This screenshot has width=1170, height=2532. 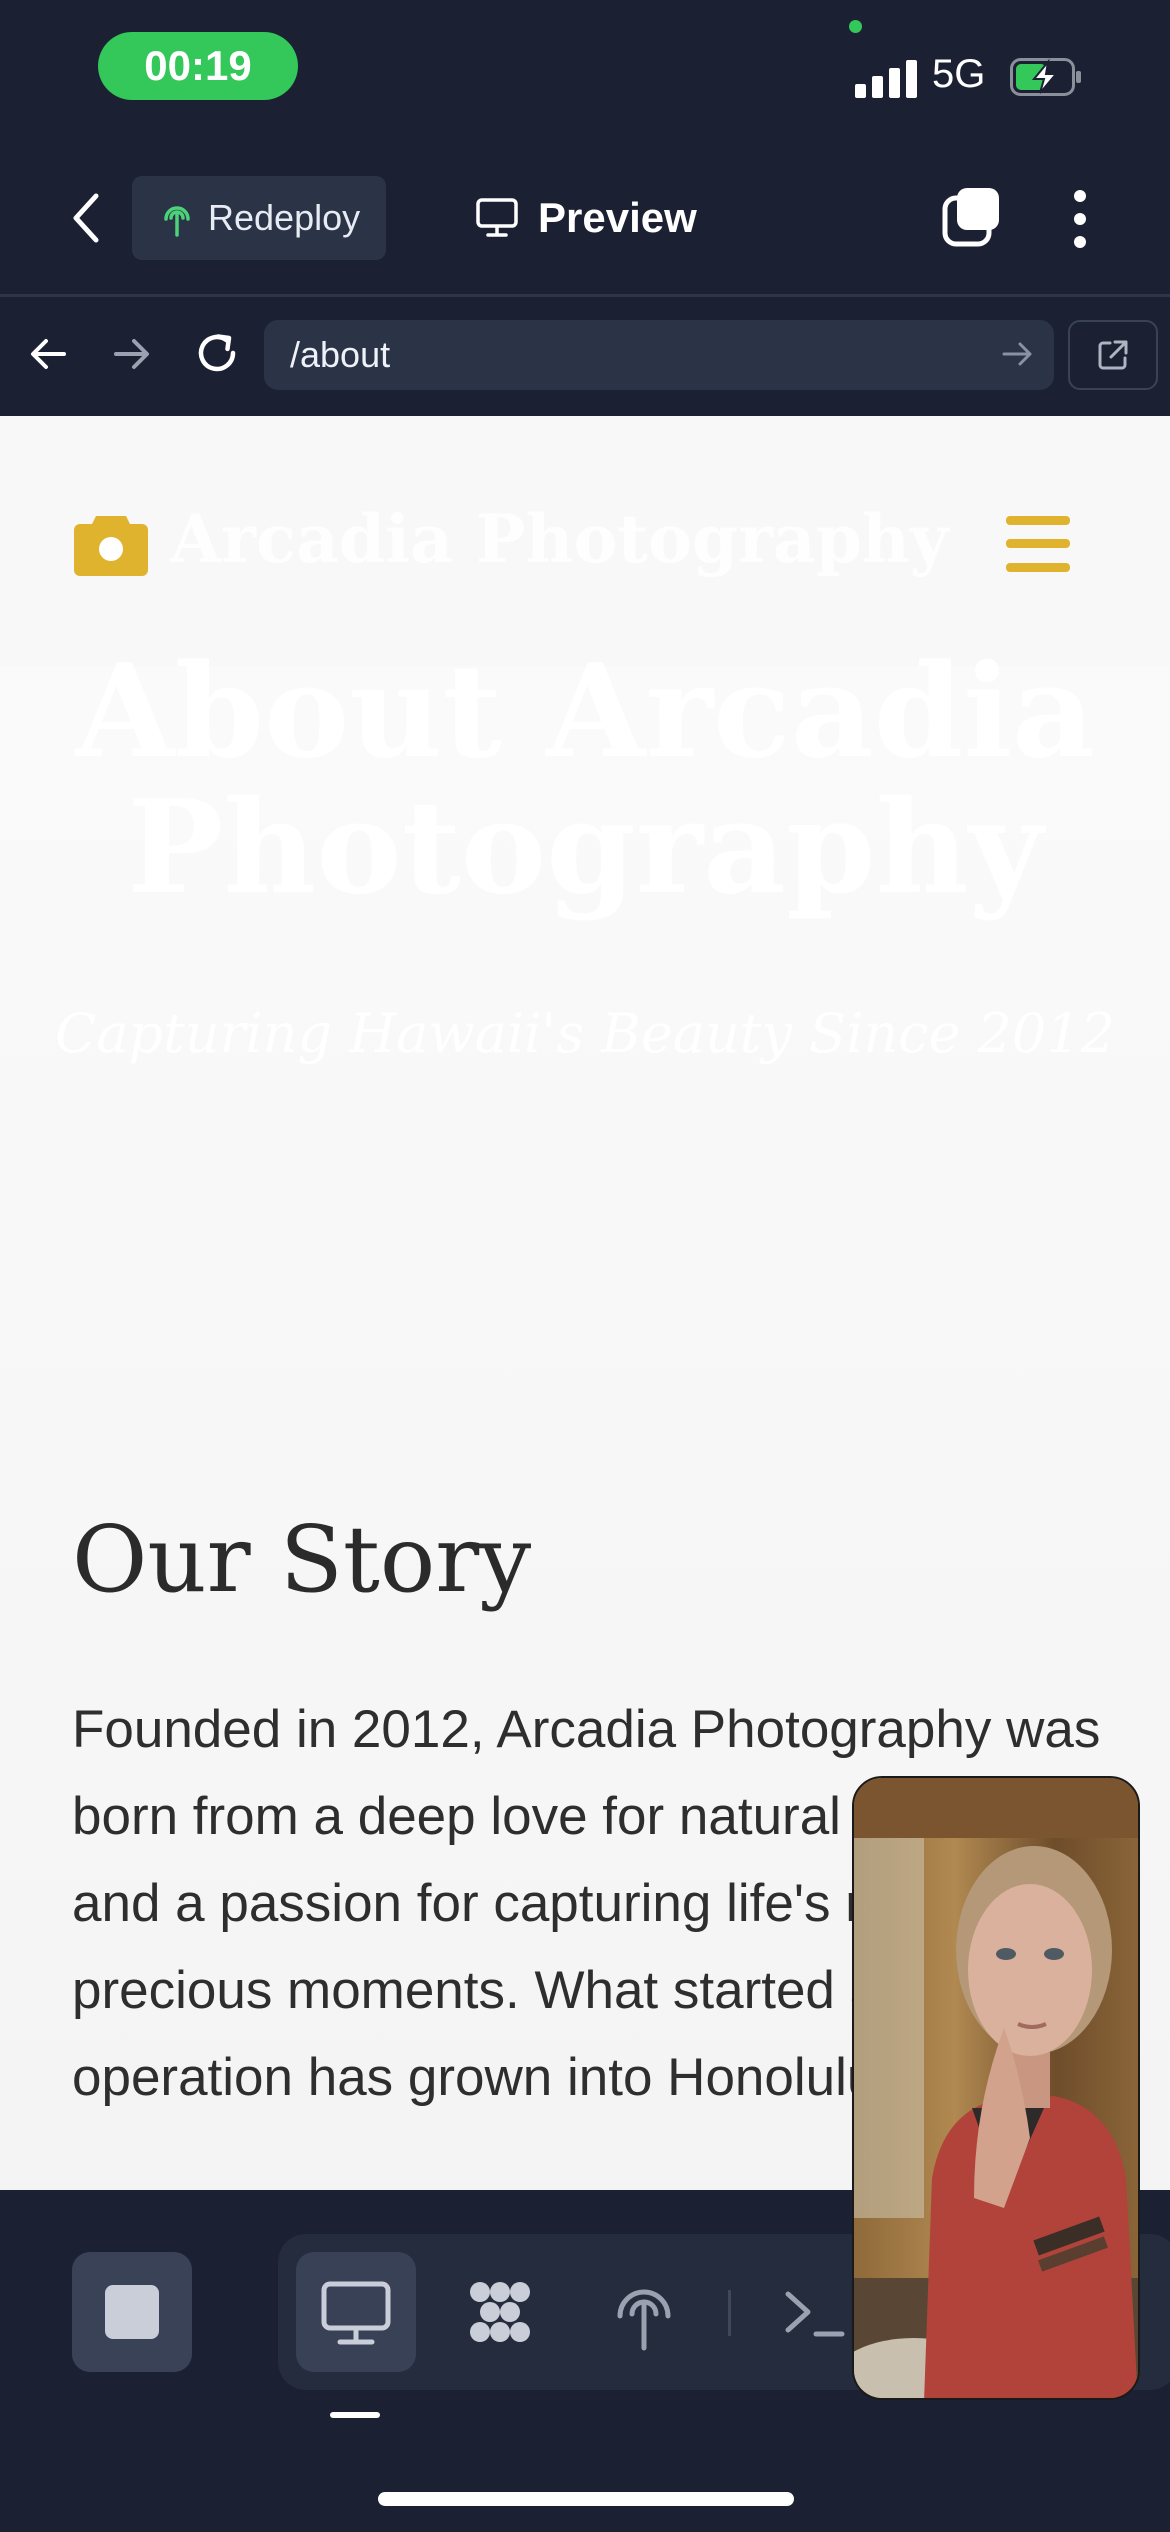 I want to click on toolbar-separator, so click(x=729, y=2313).